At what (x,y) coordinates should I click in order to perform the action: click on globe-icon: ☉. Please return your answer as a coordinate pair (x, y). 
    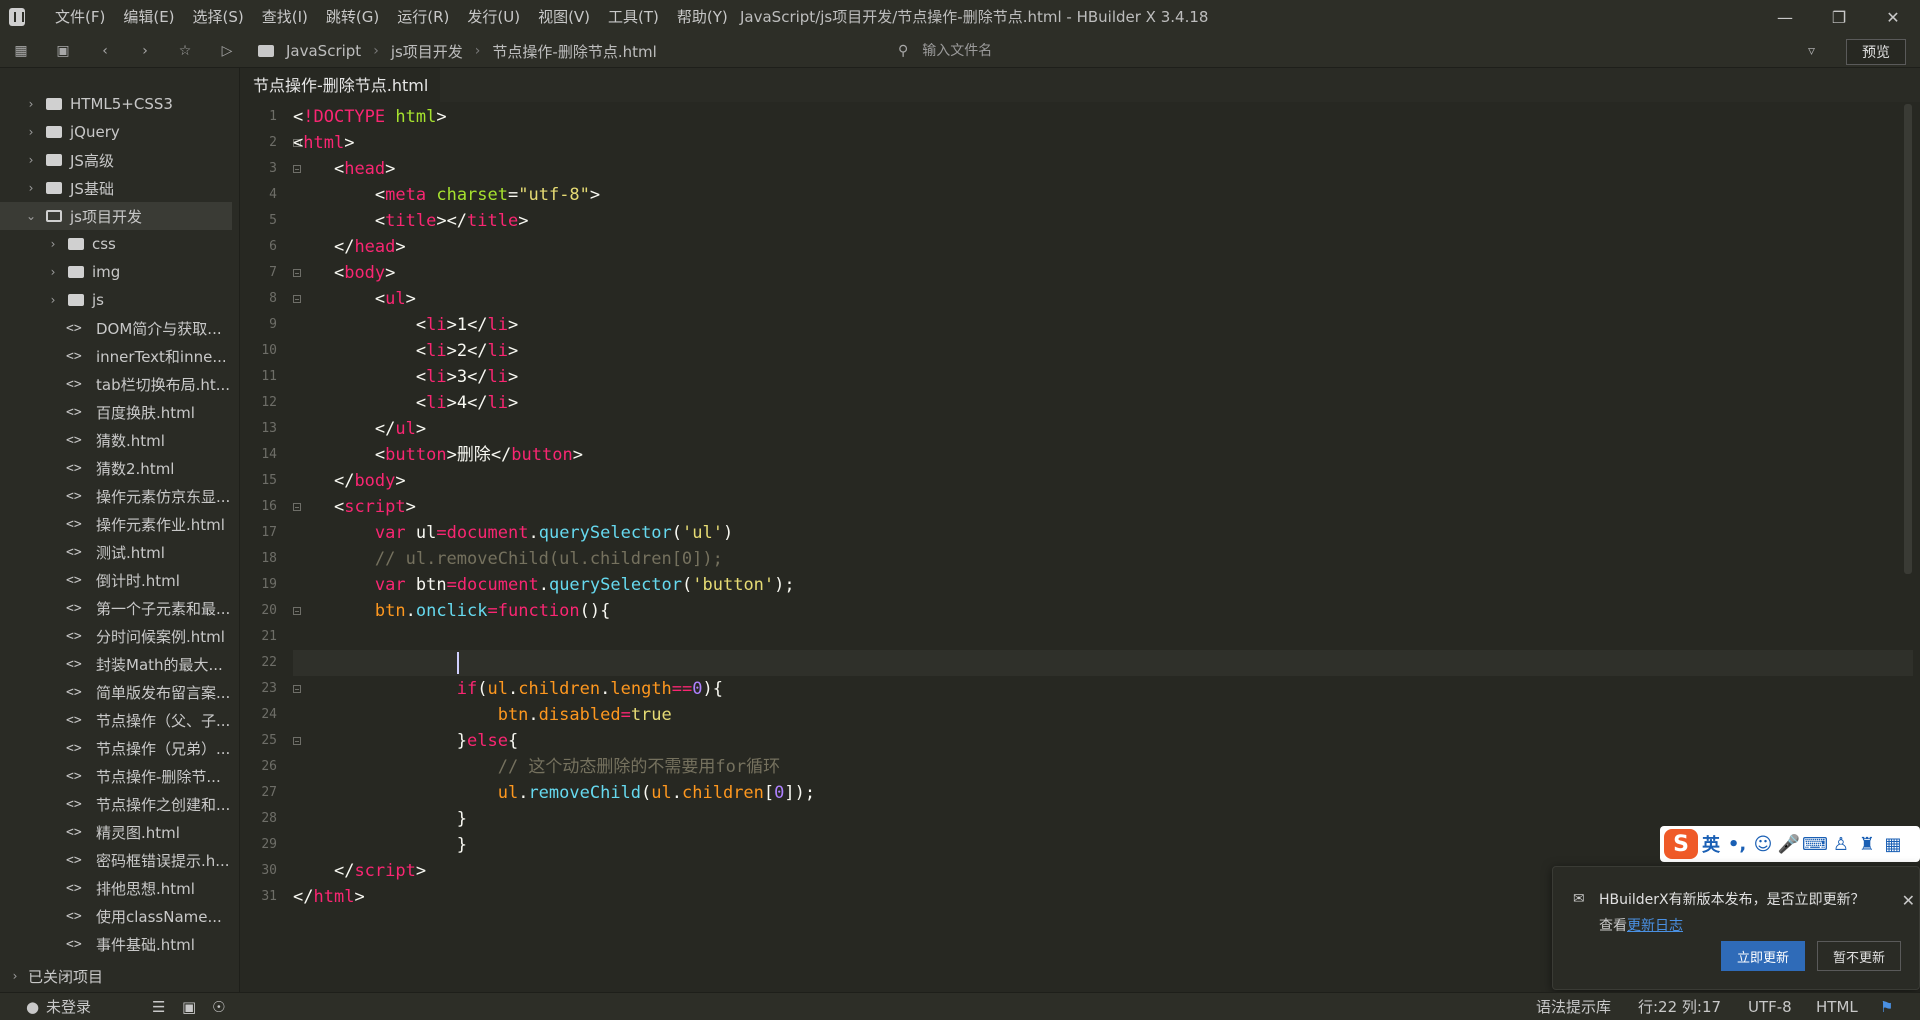
    Looking at the image, I should click on (218, 1006).